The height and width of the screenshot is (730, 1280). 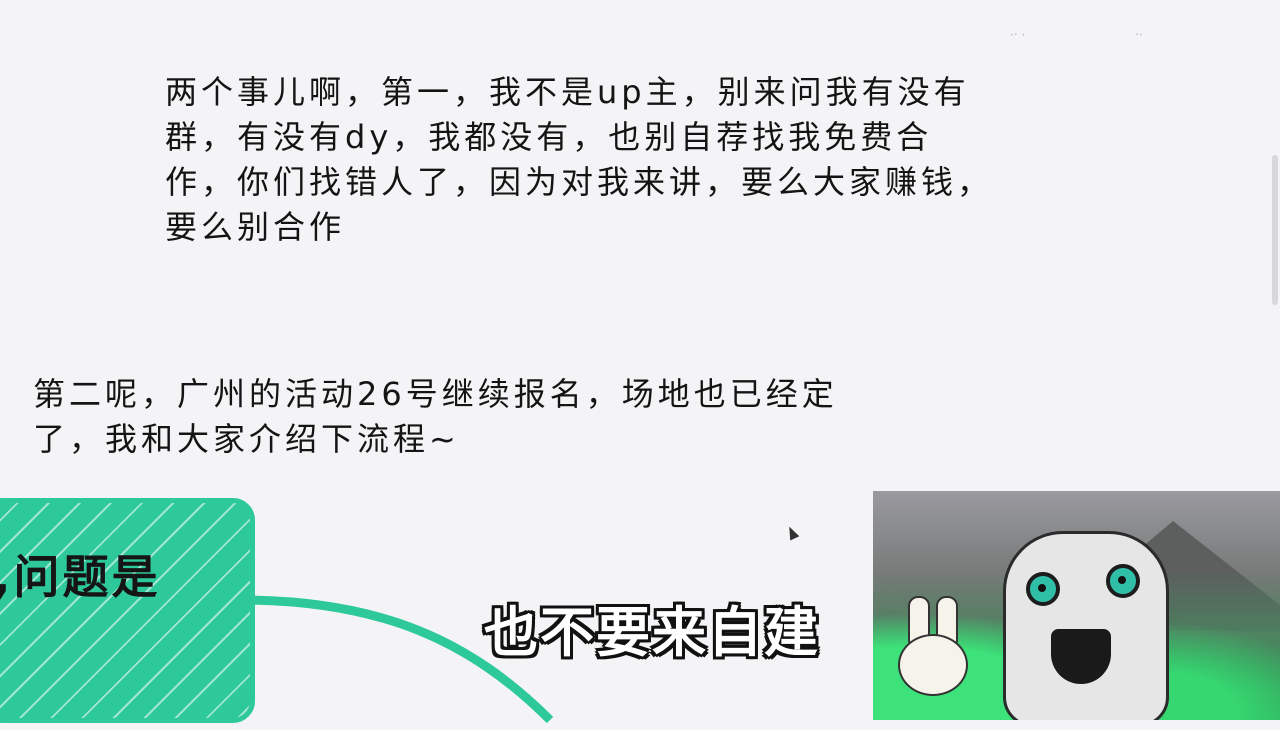 What do you see at coordinates (792, 532) in the screenshot?
I see `mouse-pointer-icon` at bounding box center [792, 532].